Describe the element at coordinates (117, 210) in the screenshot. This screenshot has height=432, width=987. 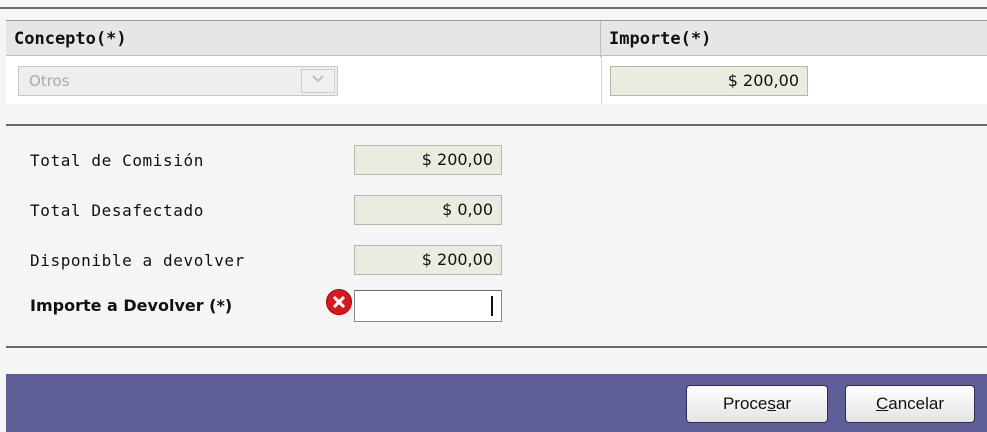
I see `total-desafectado-label: Total Desafectado` at that location.